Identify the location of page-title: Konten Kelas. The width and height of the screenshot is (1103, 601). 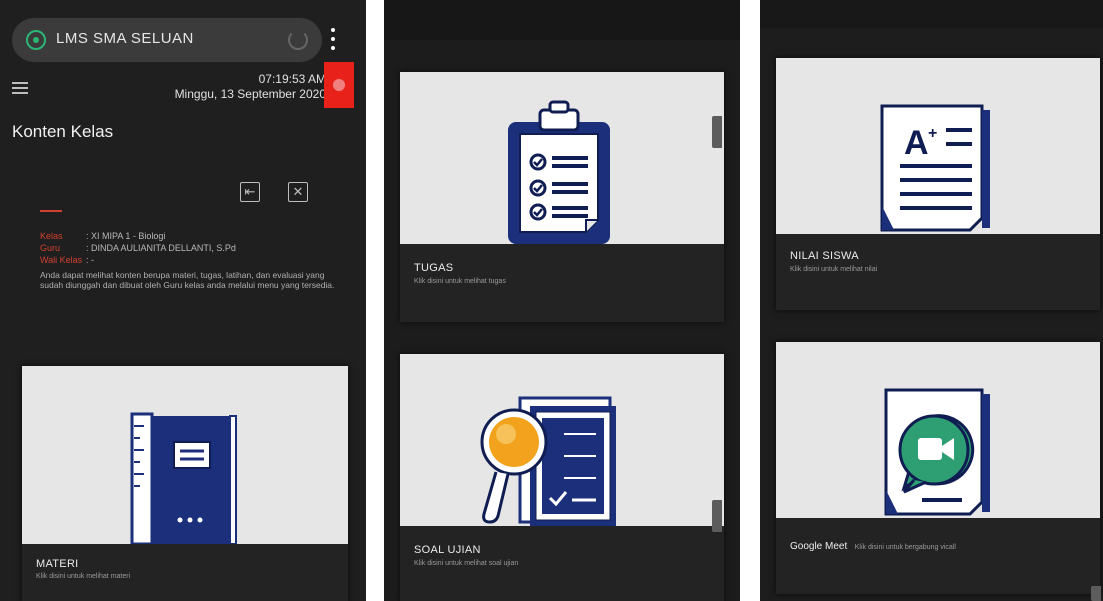
(63, 131).